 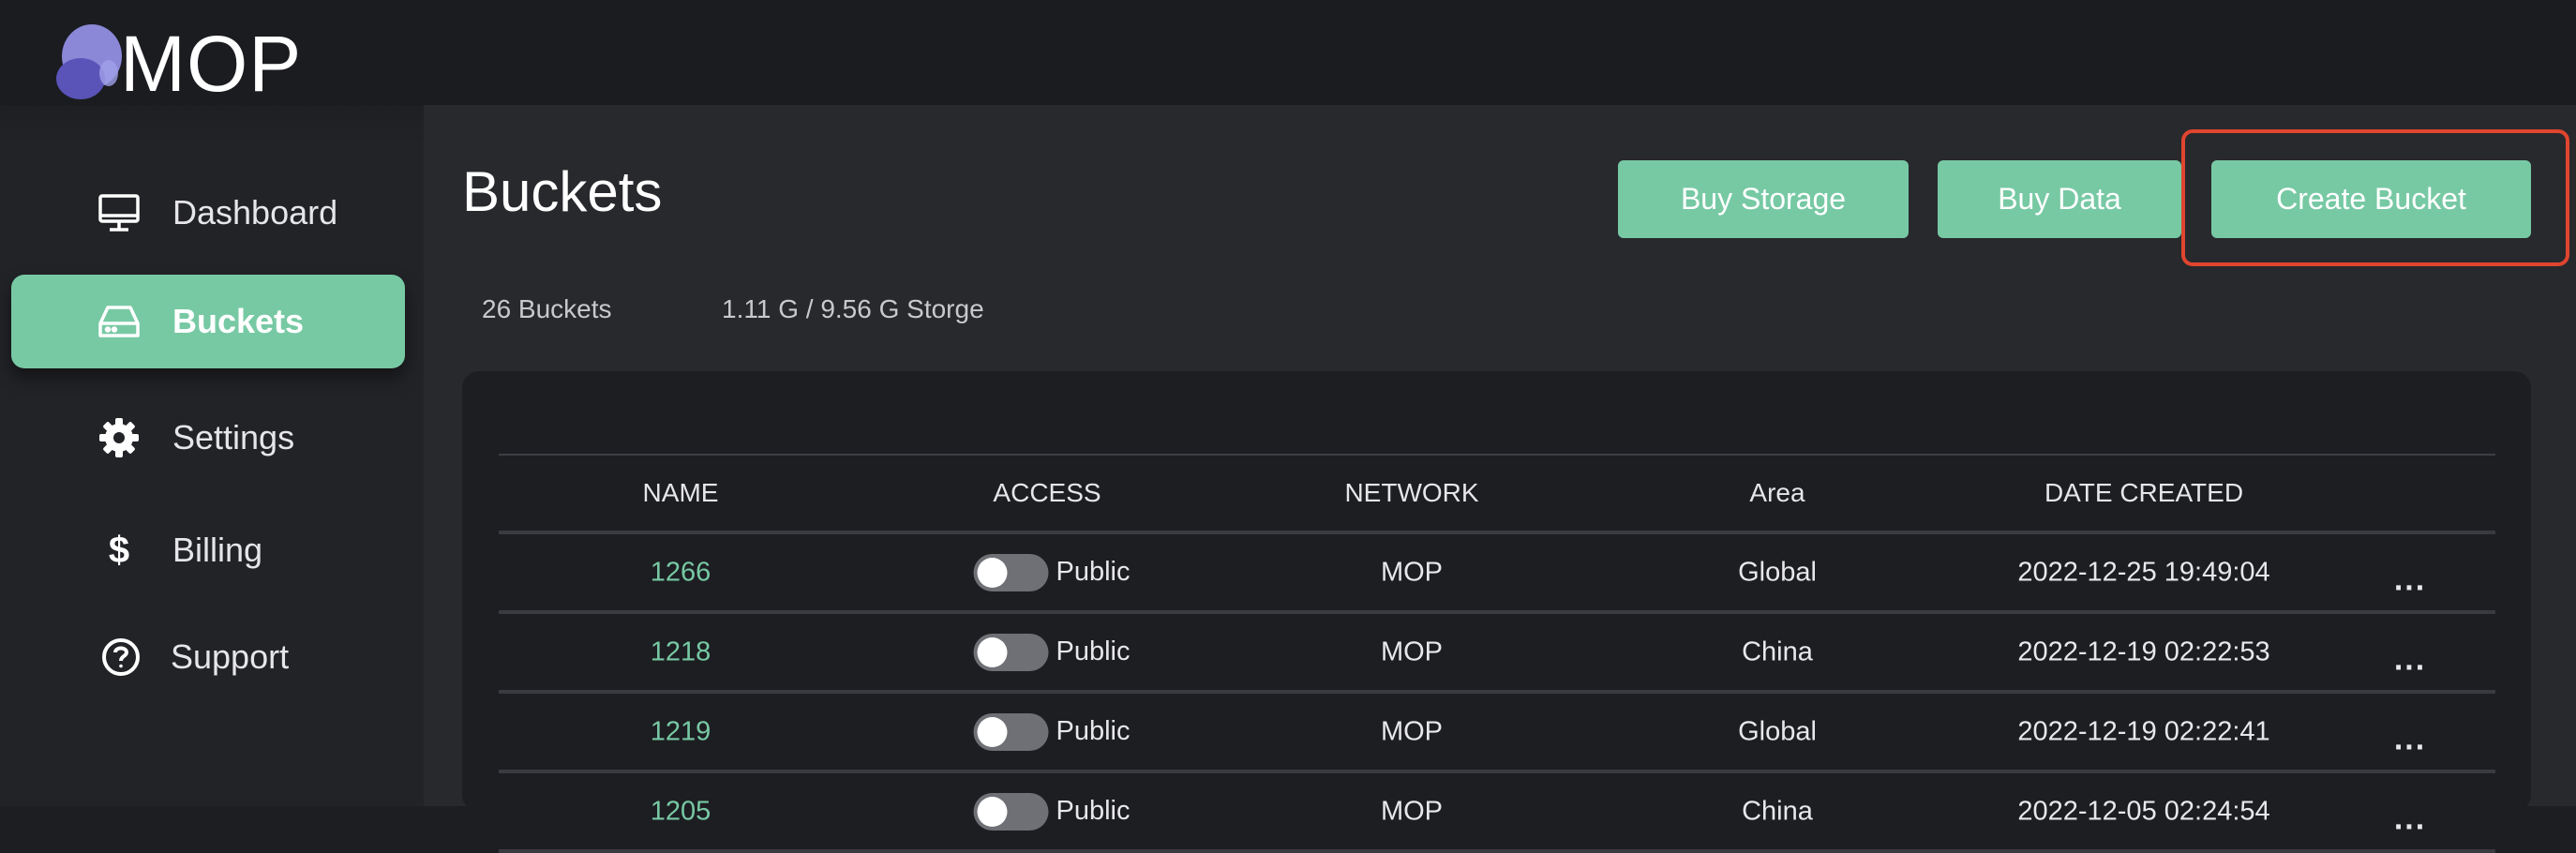 What do you see at coordinates (1497, 494) in the screenshot?
I see `table-header: NAME ACCESS NETWORK Area DATE CREATED` at bounding box center [1497, 494].